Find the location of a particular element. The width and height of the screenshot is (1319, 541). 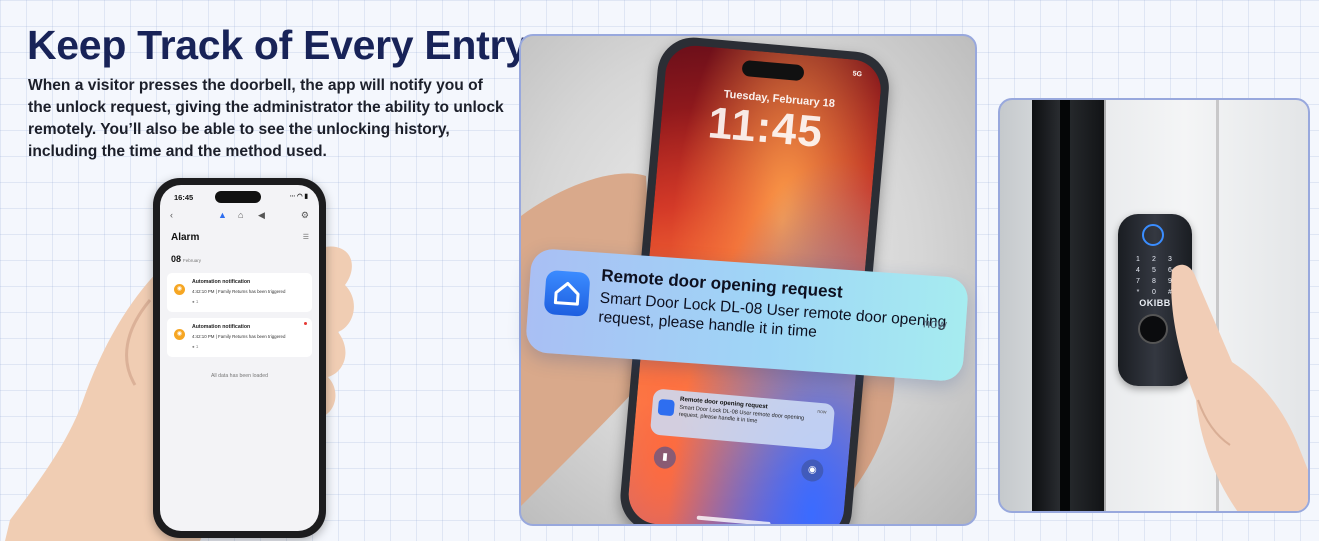

page-title: Keep Track of Every Entry is located at coordinates (277, 45).